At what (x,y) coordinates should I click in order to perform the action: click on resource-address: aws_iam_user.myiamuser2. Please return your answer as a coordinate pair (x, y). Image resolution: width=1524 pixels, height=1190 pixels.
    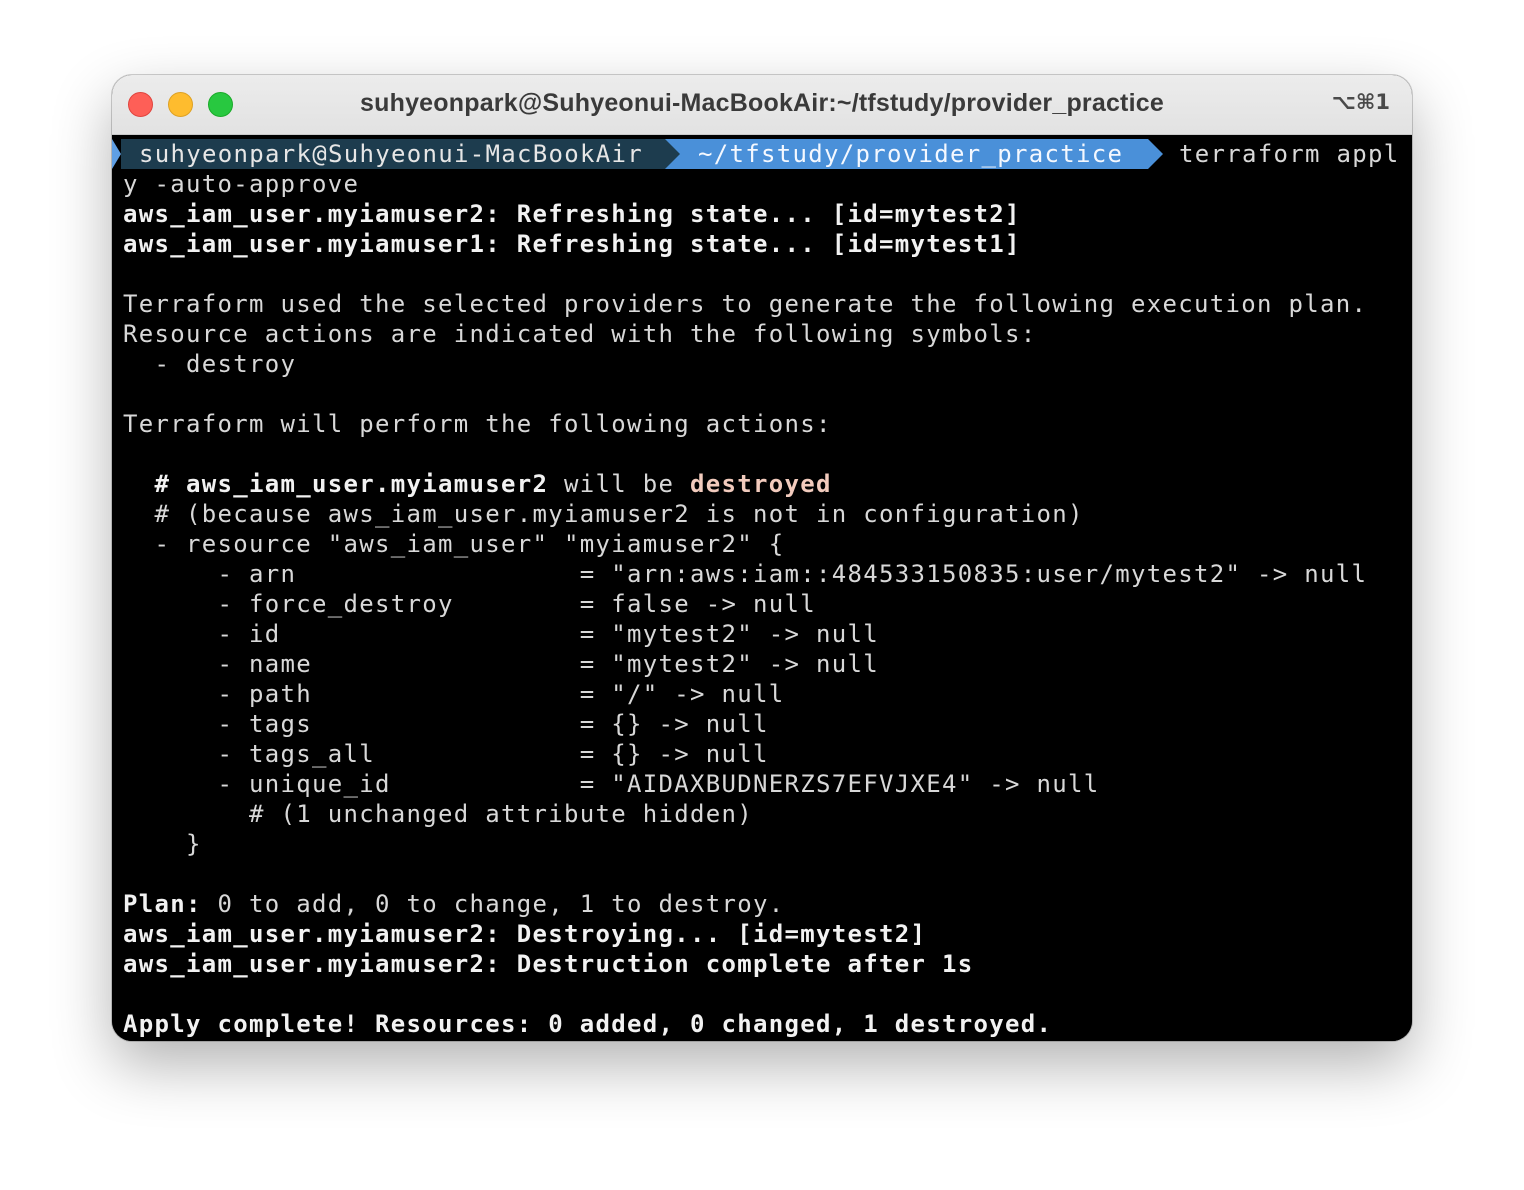
    Looking at the image, I should click on (367, 484).